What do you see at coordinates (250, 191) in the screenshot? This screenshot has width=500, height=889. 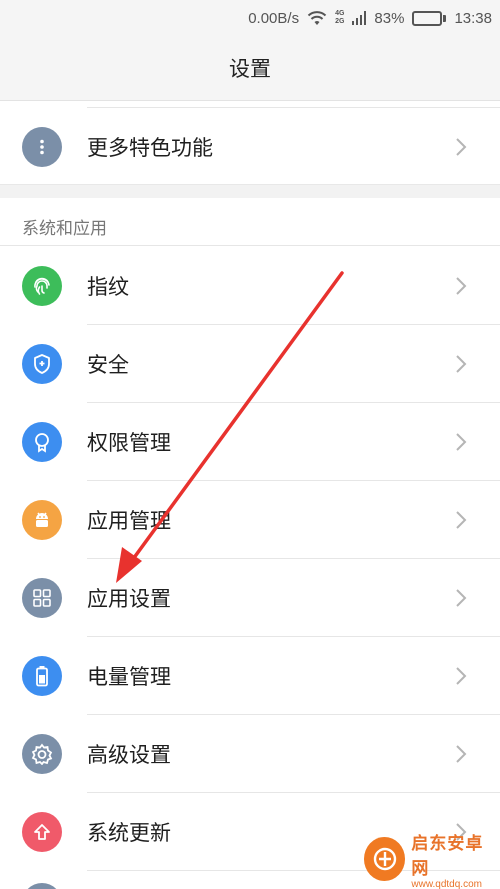 I see `section-gap` at bounding box center [250, 191].